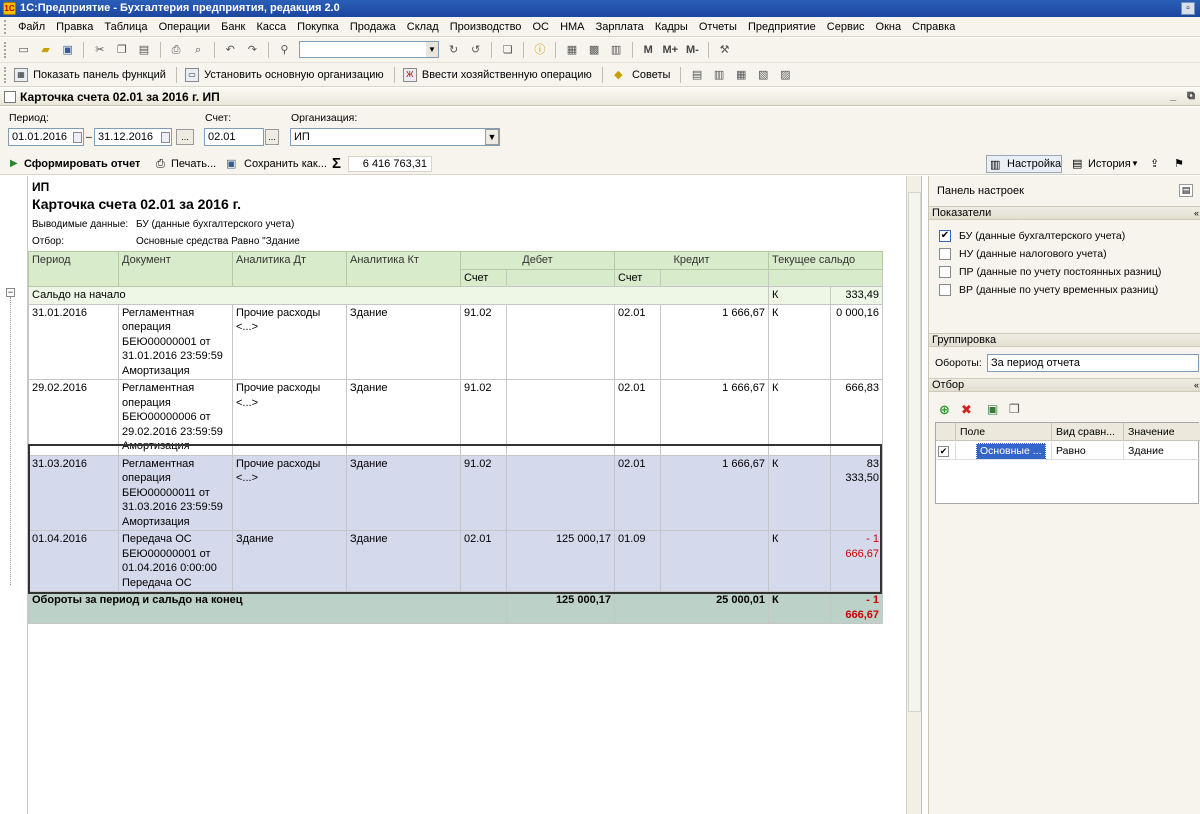 The image size is (1200, 814). What do you see at coordinates (45, 50) in the screenshot?
I see `open-folder-icon: ▰` at bounding box center [45, 50].